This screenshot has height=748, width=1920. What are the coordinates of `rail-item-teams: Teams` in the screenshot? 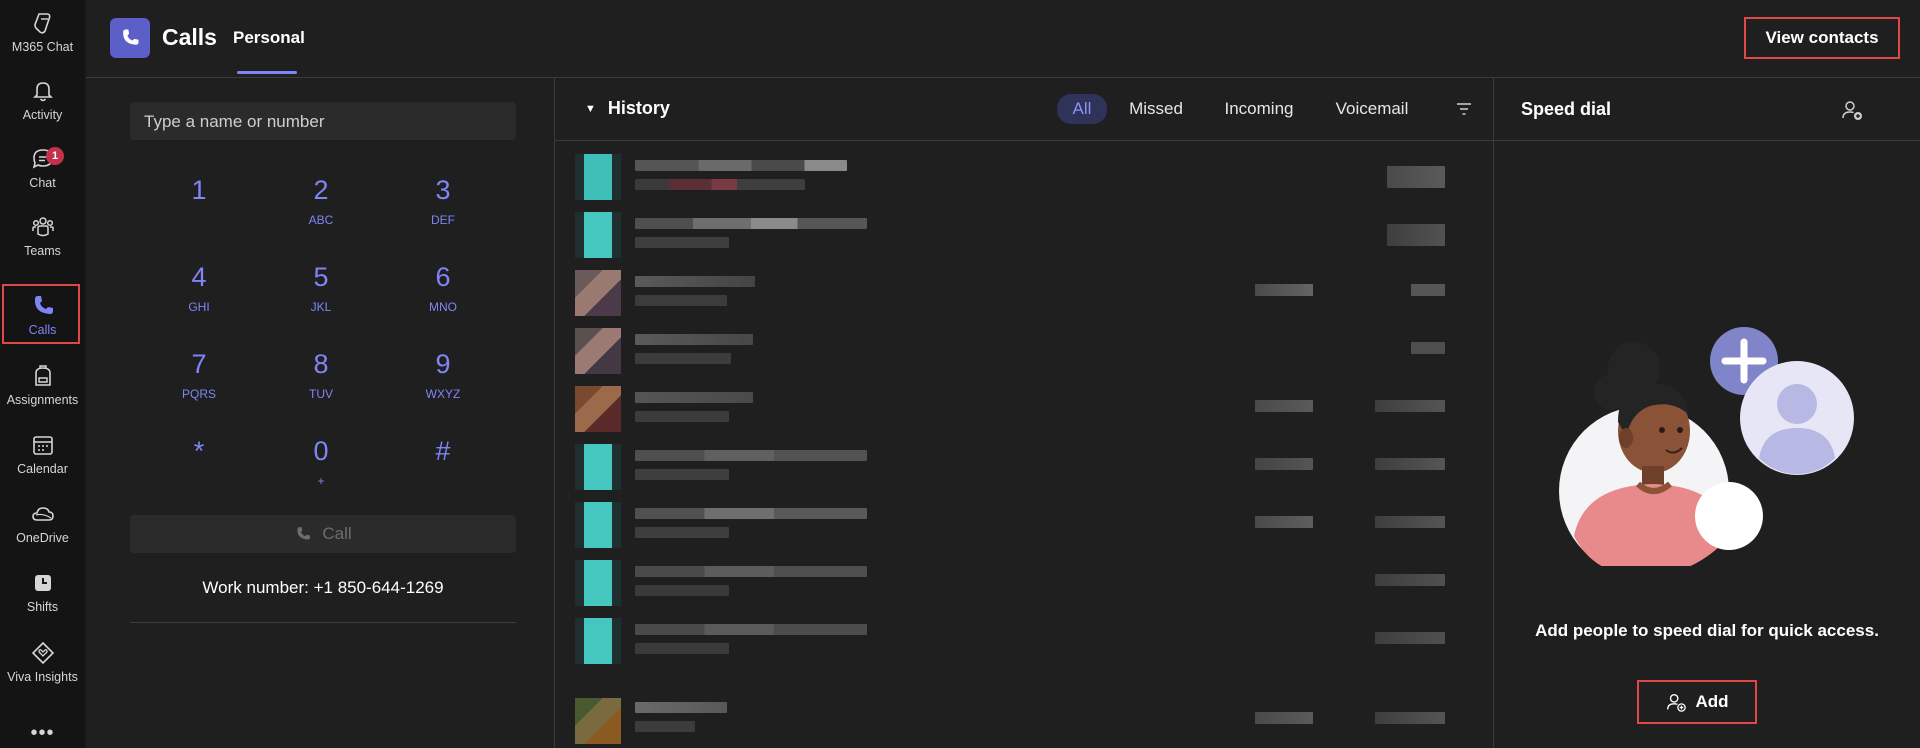 It's located at (42, 238).